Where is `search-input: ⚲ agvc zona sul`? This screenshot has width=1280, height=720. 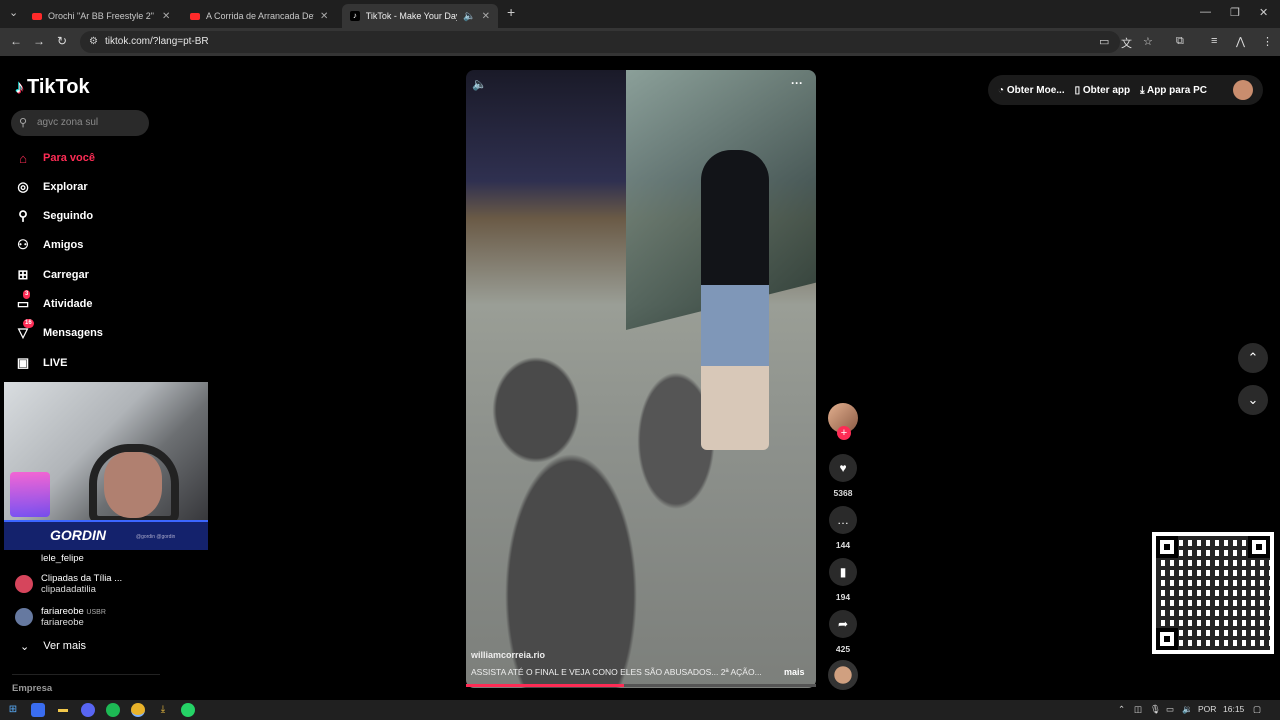 search-input: ⚲ agvc zona sul is located at coordinates (80, 123).